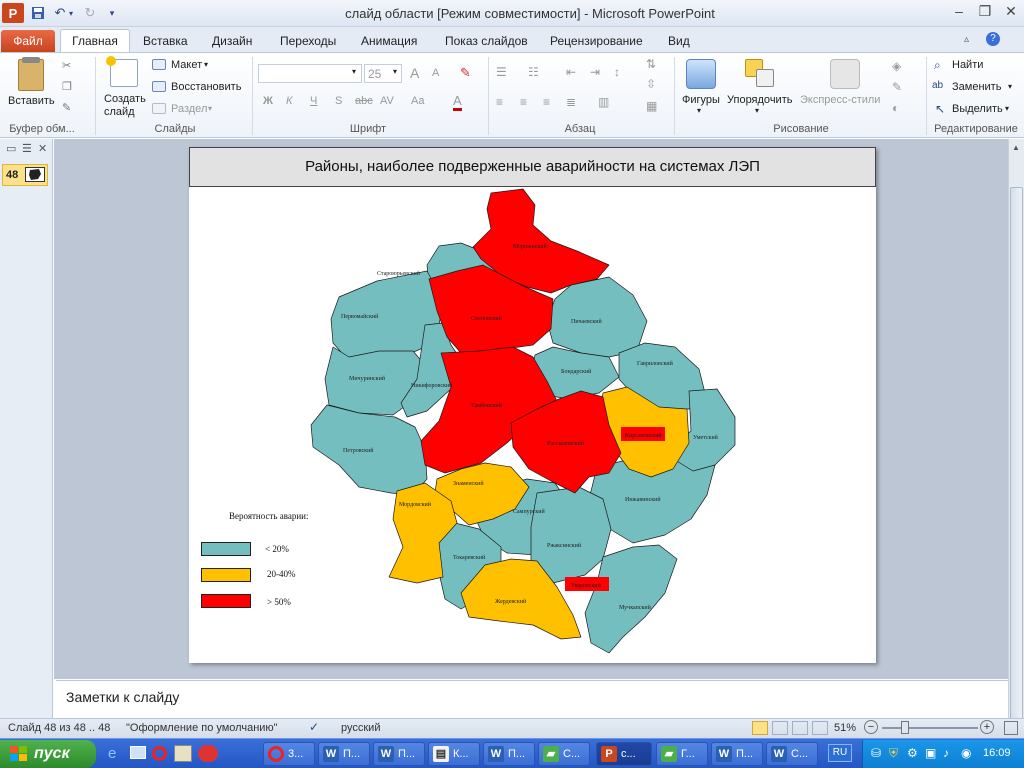  What do you see at coordinates (780, 728) in the screenshot?
I see `slide-sorter-icon` at bounding box center [780, 728].